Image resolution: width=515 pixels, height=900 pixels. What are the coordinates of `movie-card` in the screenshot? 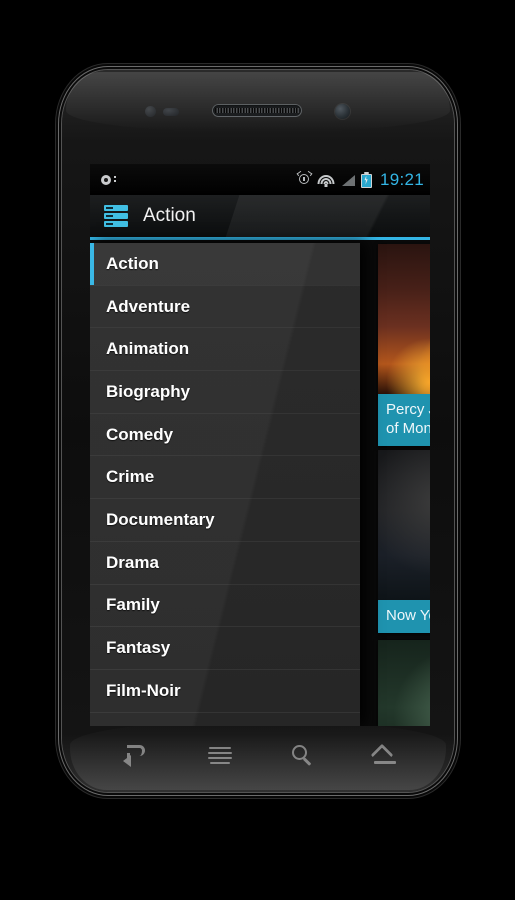 It's located at (404, 683).